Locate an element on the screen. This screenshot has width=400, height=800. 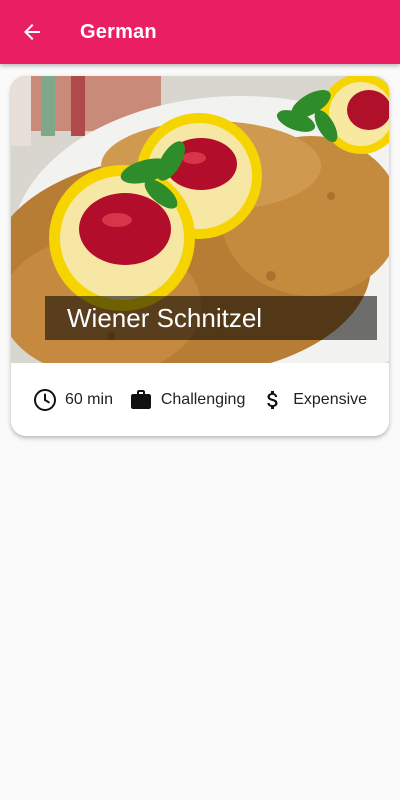
back-button is located at coordinates (32, 32).